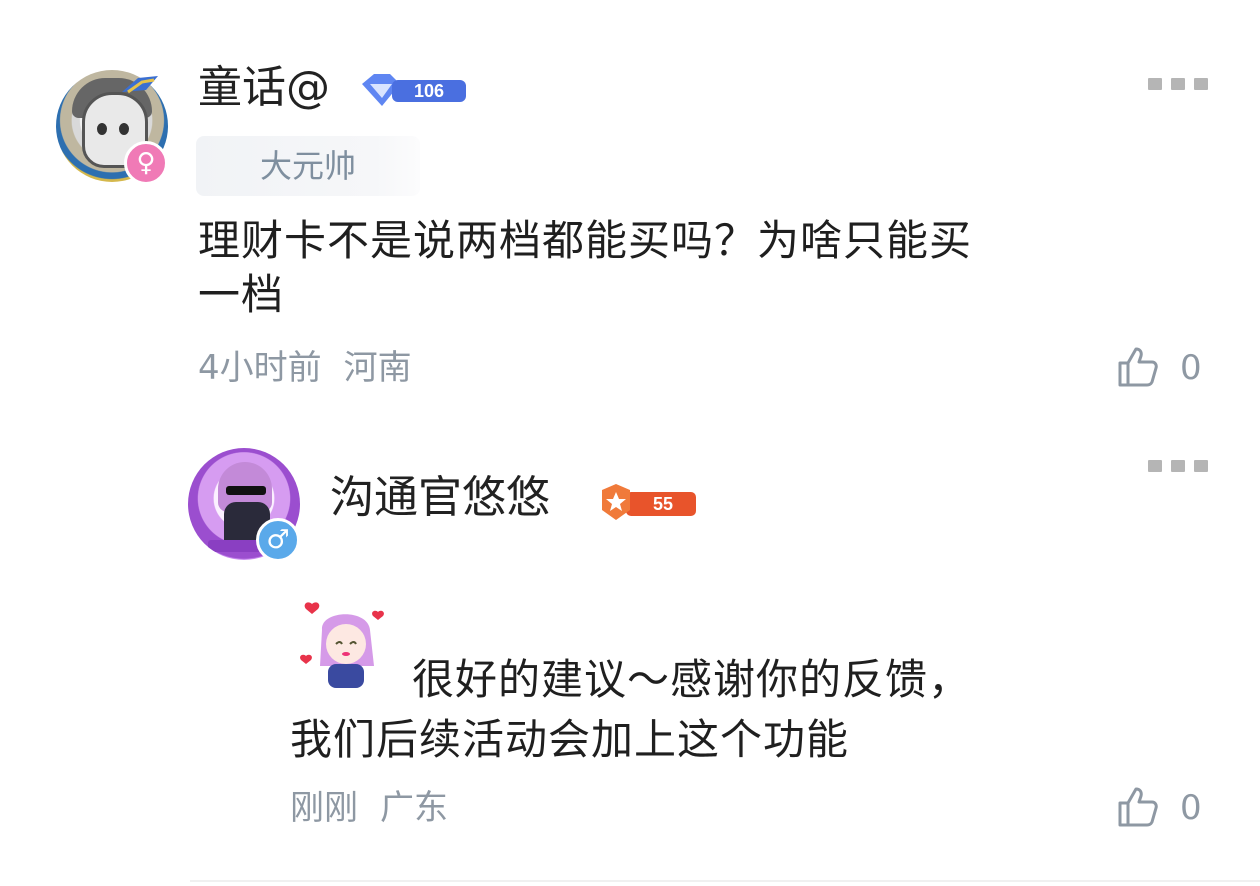  I want to click on sticker-emoji-icon, so click(342, 645).